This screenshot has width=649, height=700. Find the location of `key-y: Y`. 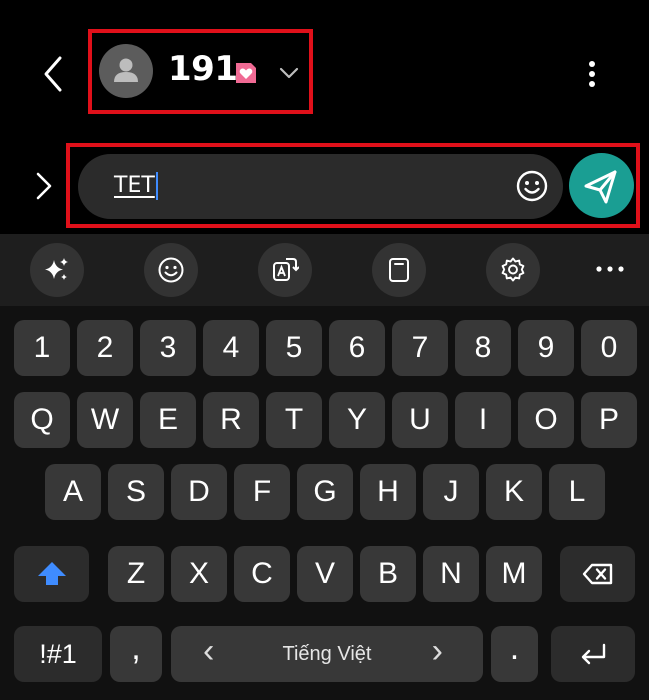

key-y: Y is located at coordinates (357, 420).